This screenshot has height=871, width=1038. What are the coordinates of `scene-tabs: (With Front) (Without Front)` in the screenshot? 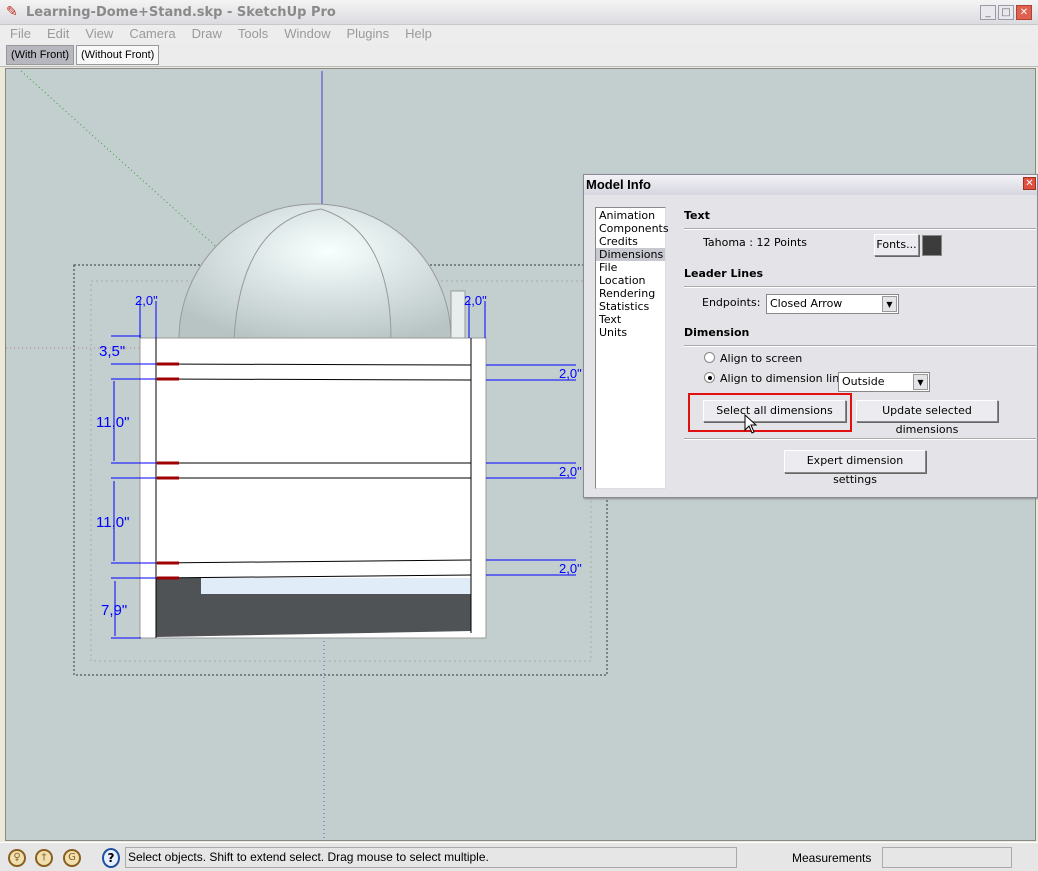 It's located at (519, 55).